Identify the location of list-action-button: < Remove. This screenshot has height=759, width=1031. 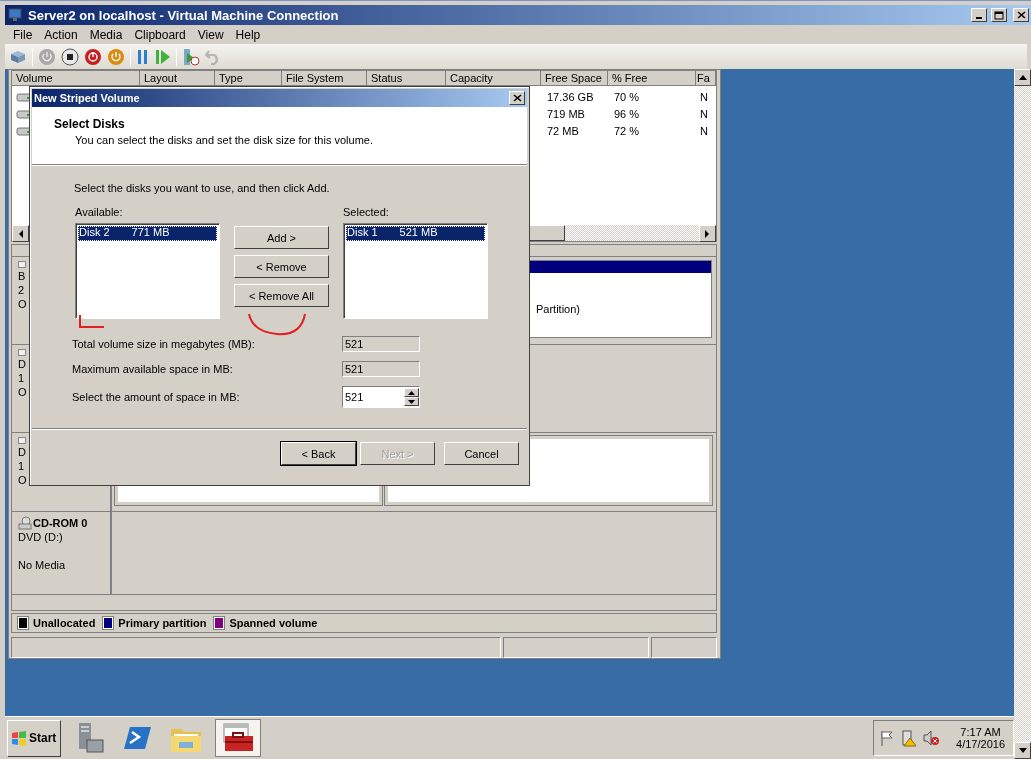
(281, 266).